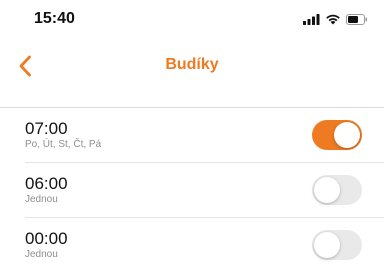 The width and height of the screenshot is (384, 274). Describe the element at coordinates (311, 19) in the screenshot. I see `signal-icon` at that location.